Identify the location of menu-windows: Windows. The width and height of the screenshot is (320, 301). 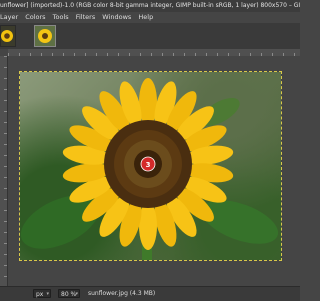
(116, 17).